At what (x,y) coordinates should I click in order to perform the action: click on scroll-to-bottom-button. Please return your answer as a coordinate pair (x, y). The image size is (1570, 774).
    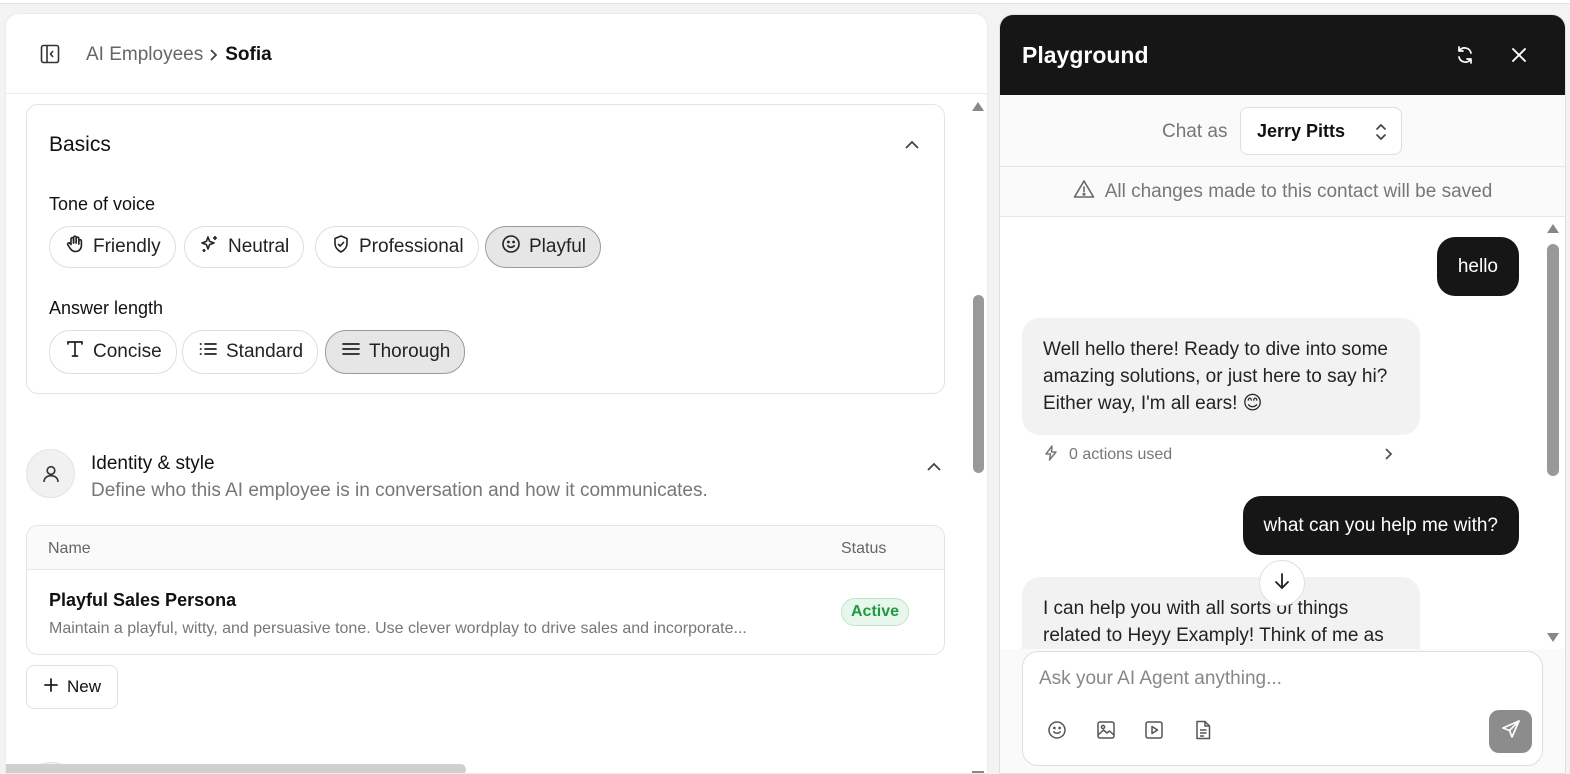
    Looking at the image, I should click on (1282, 583).